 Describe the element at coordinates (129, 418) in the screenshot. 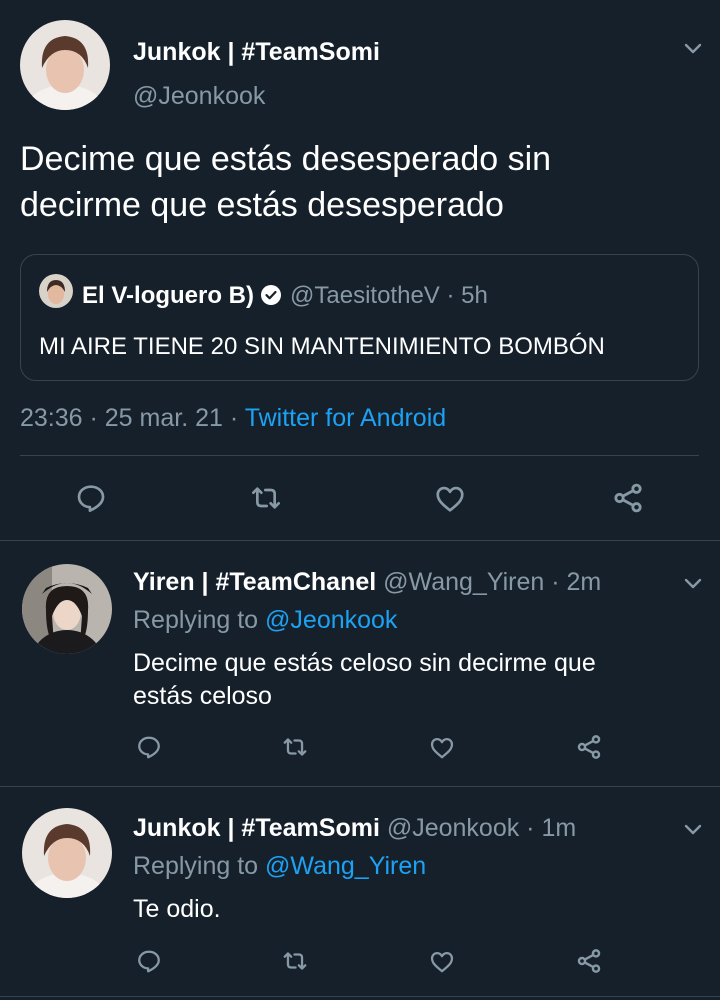

I see `tweet-timestamp: 23:36 · 25 mar. 21 ·` at that location.